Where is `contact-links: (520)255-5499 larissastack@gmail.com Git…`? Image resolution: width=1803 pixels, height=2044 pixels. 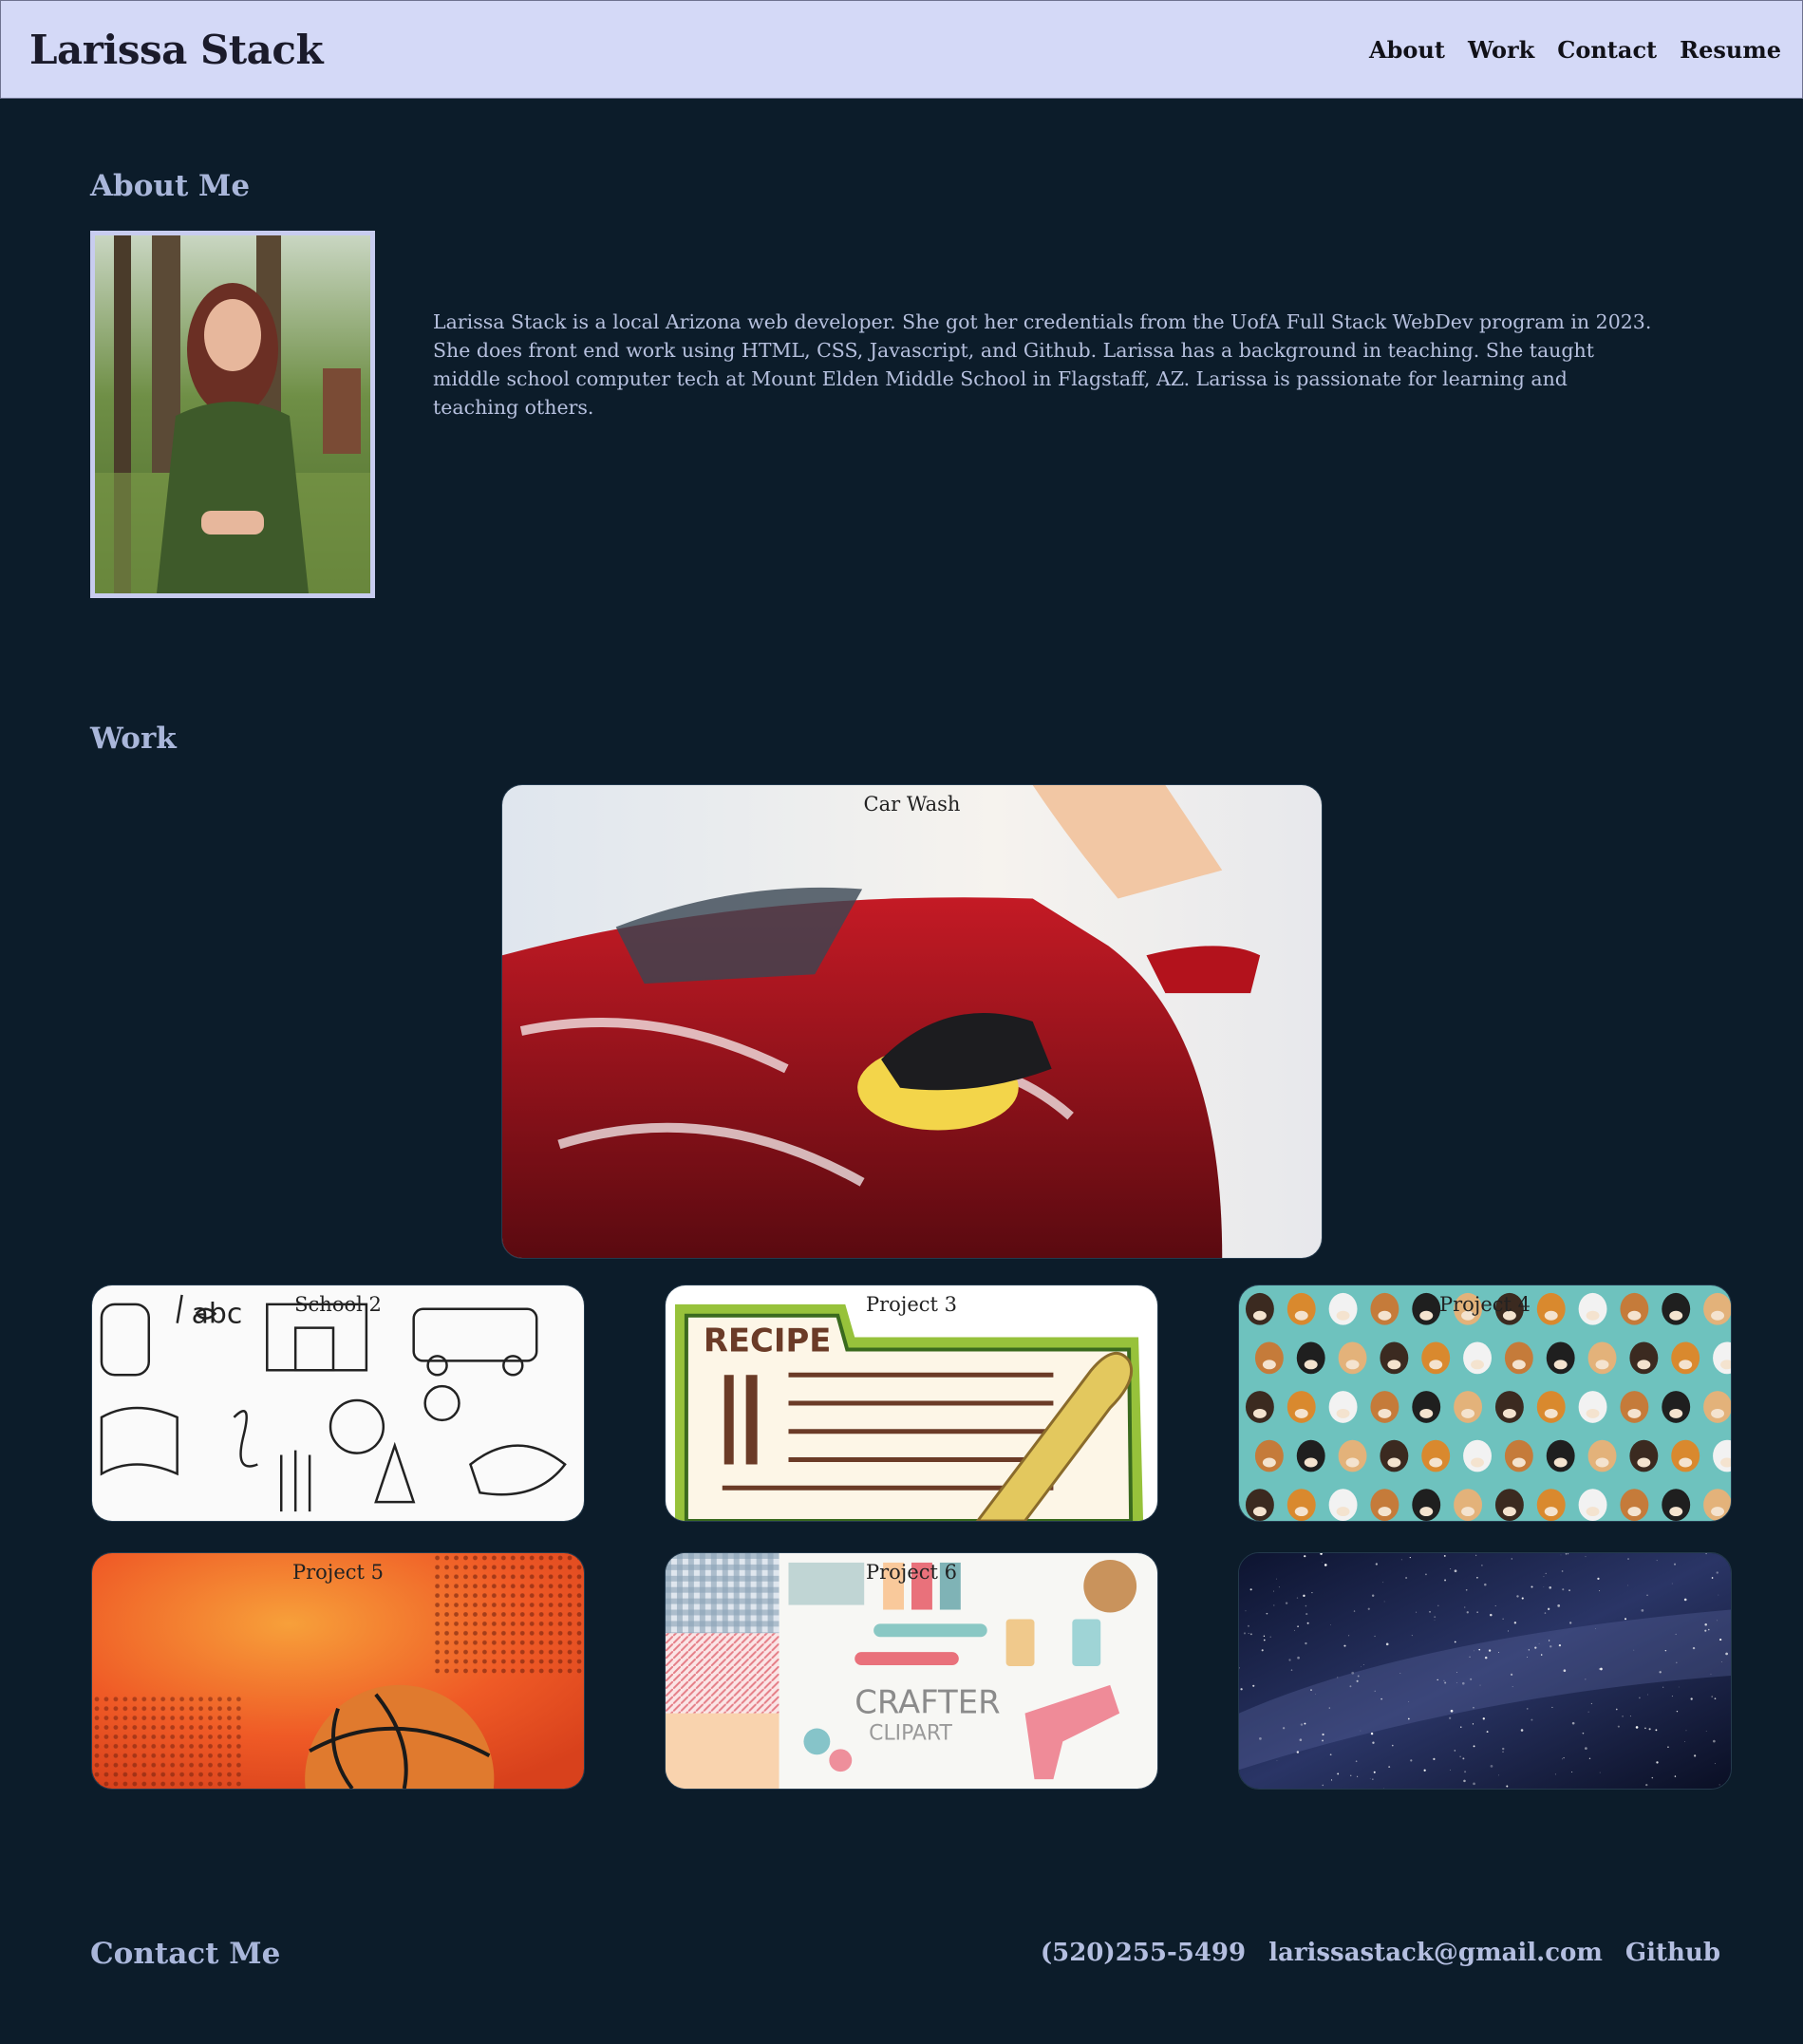 contact-links: (520)255-5499 larissastack@gmail.com Git… is located at coordinates (1380, 1953).